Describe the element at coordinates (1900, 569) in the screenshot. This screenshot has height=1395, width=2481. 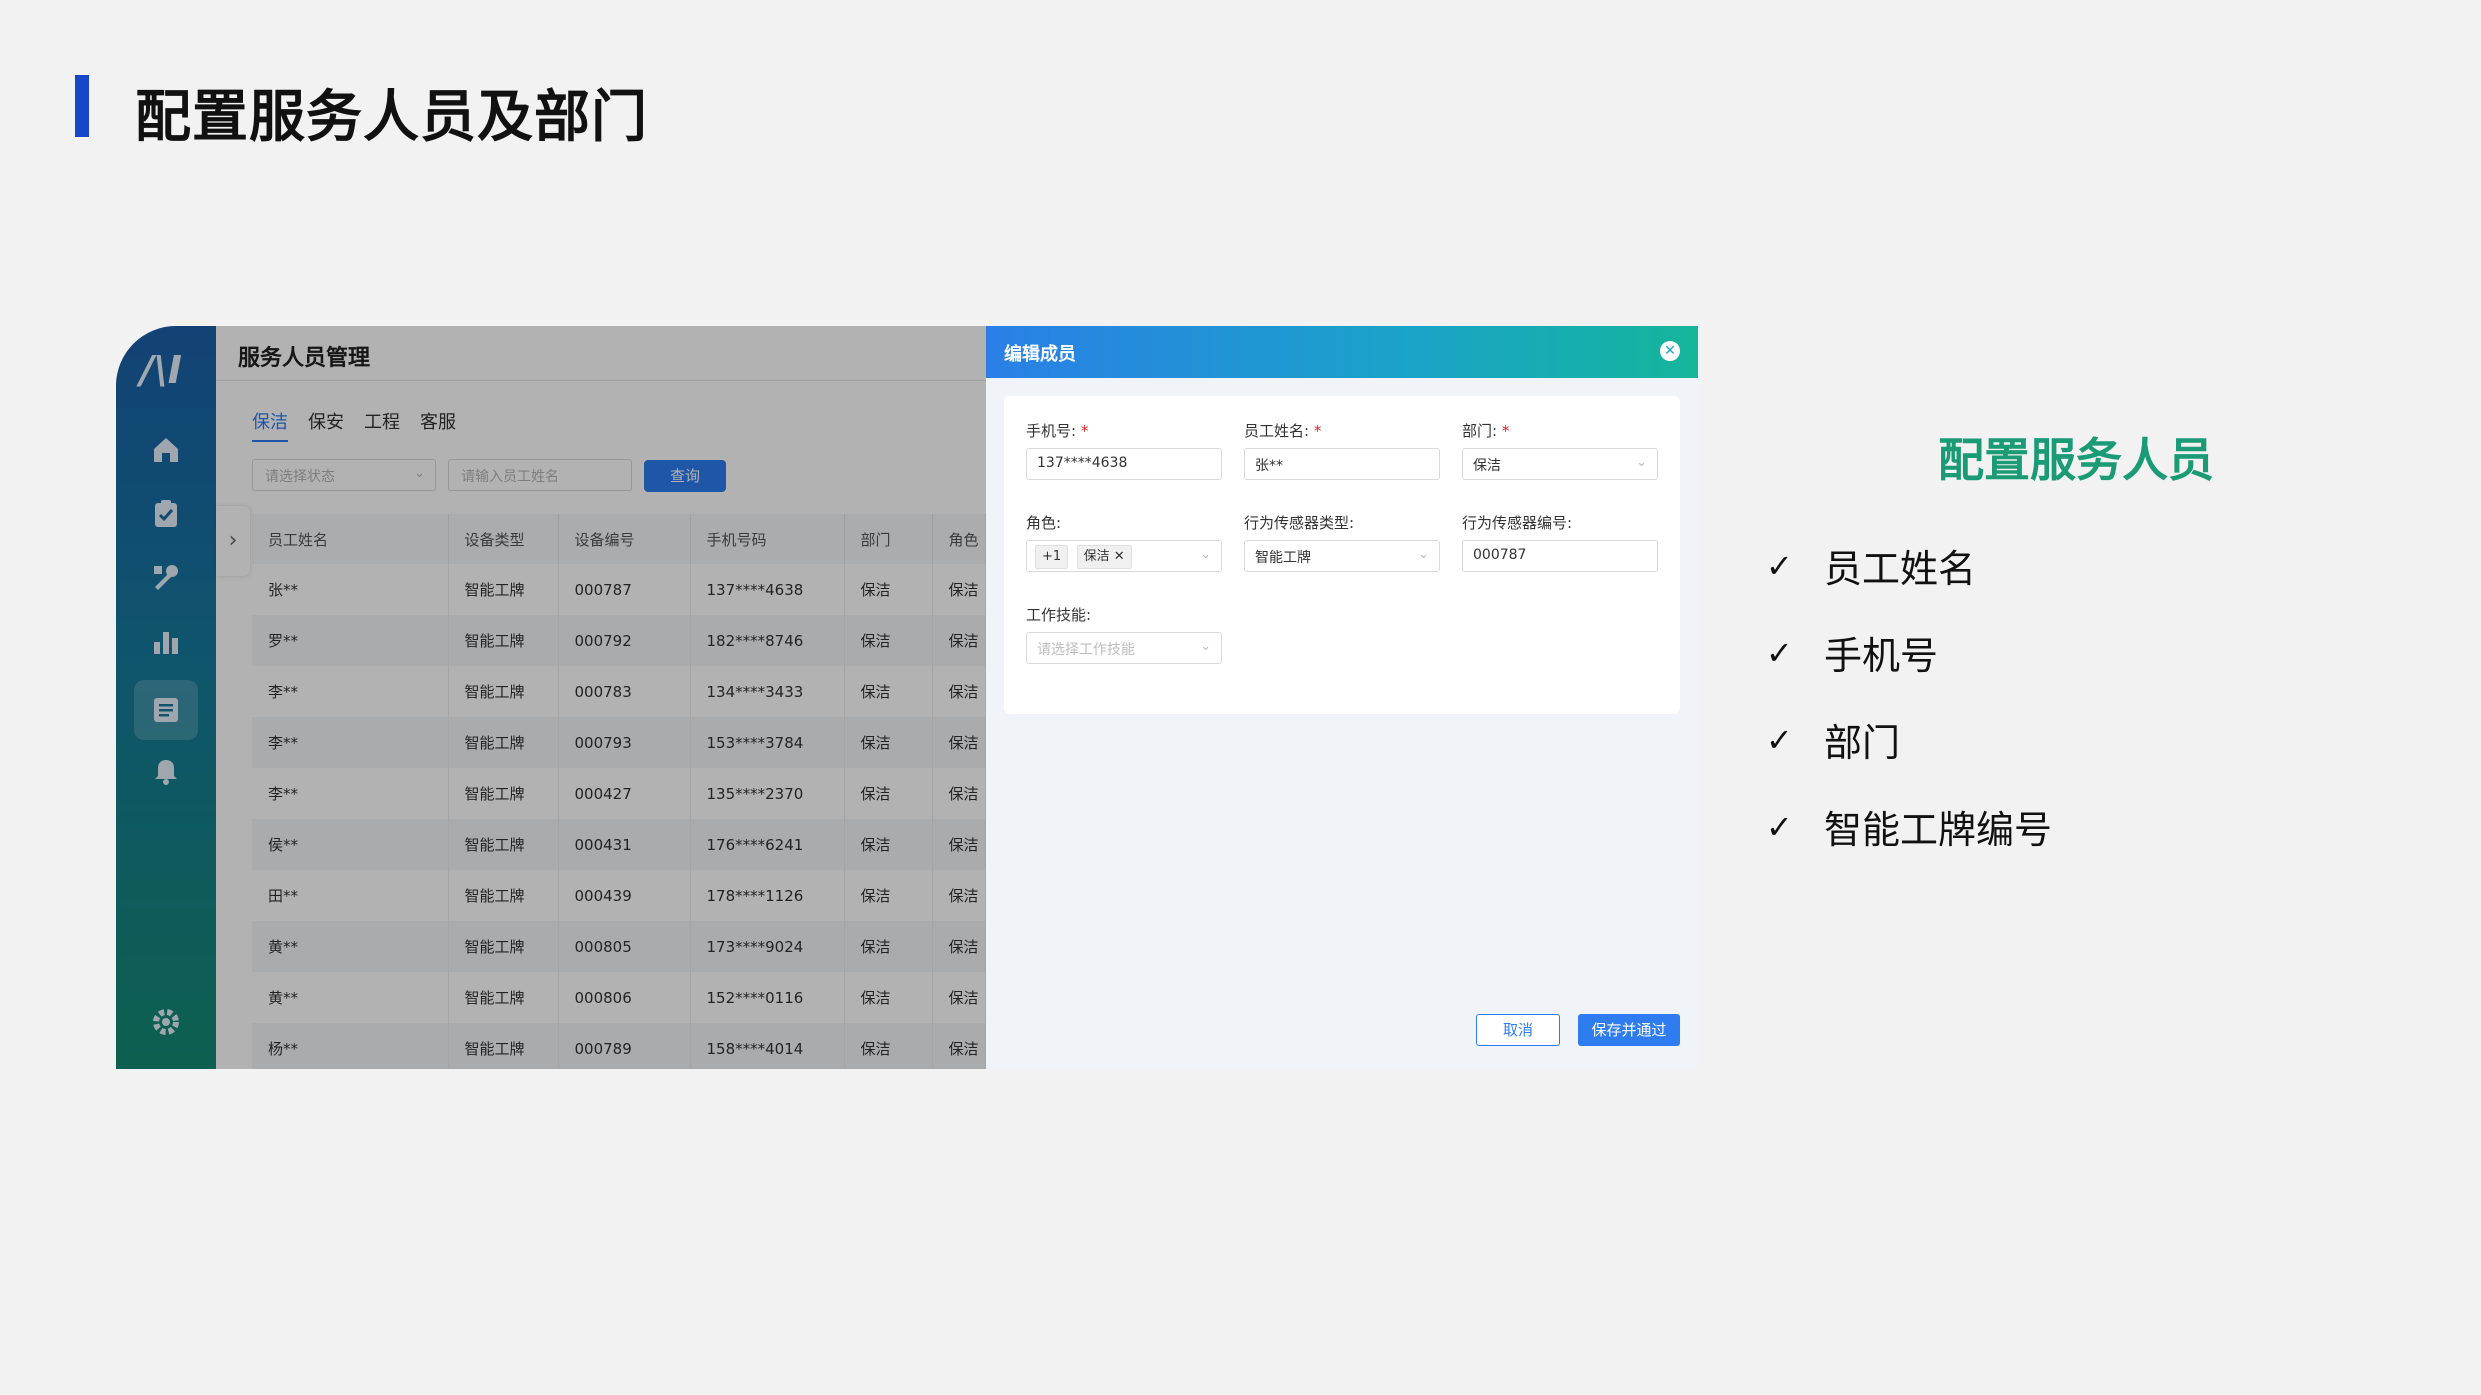
I see `checklist-item-label: 员工姓名` at that location.